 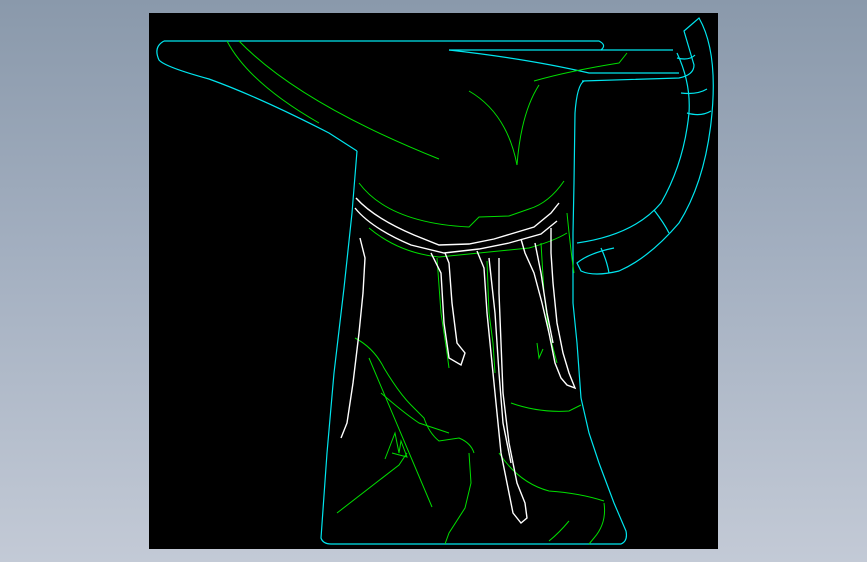 What do you see at coordinates (461, 204) in the screenshot?
I see `rim-inner-ring` at bounding box center [461, 204].